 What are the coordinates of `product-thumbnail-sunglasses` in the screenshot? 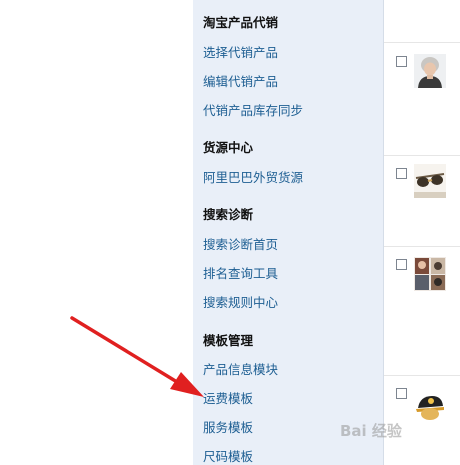 It's located at (430, 181).